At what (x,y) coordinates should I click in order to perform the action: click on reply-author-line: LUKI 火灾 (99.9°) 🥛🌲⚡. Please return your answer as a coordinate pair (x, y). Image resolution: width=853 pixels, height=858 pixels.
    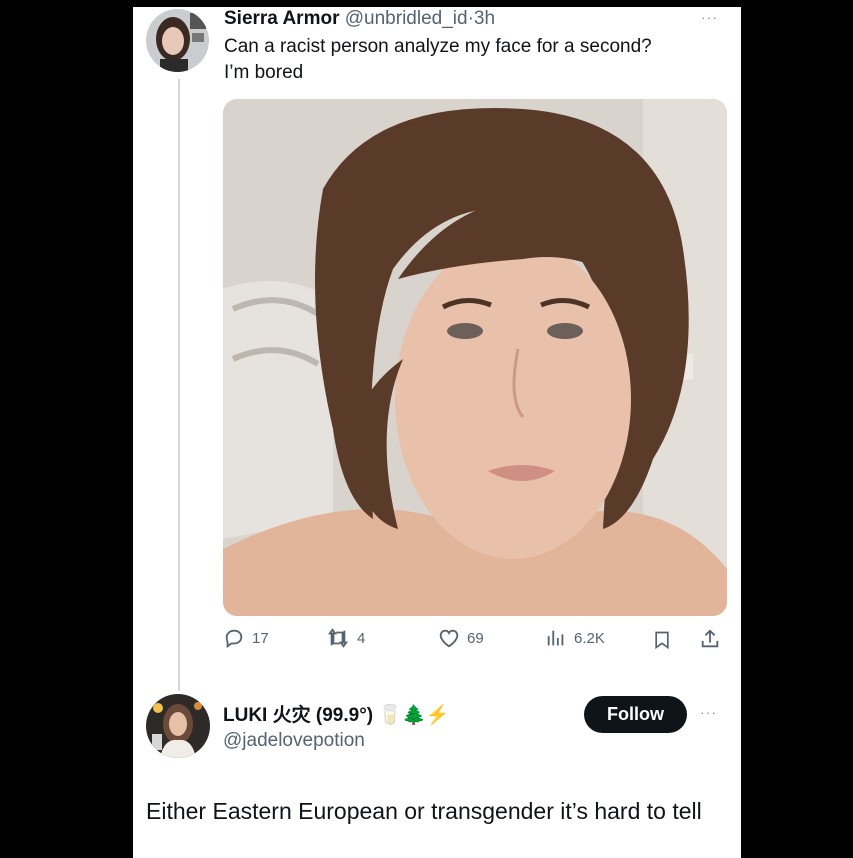
    Looking at the image, I should click on (336, 716).